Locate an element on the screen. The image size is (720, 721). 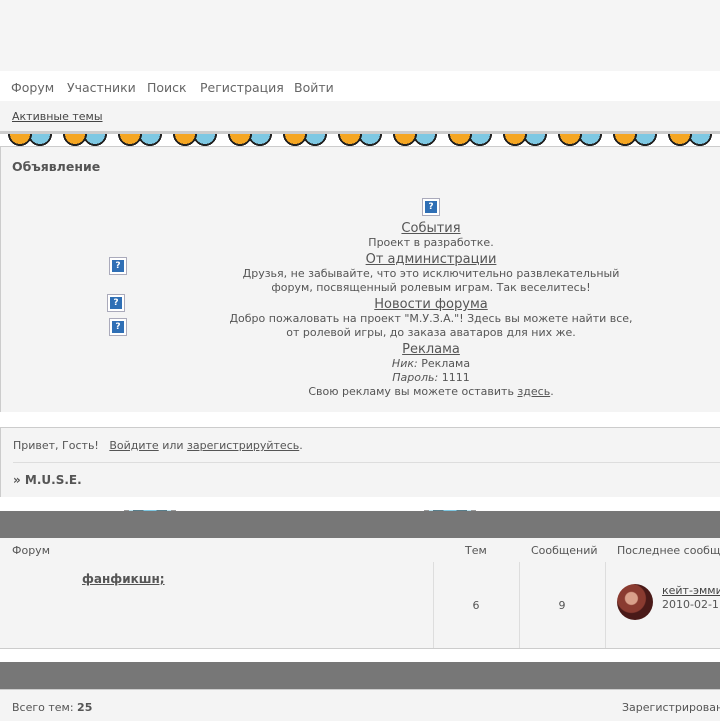
ads-note-end: . is located at coordinates (552, 391).